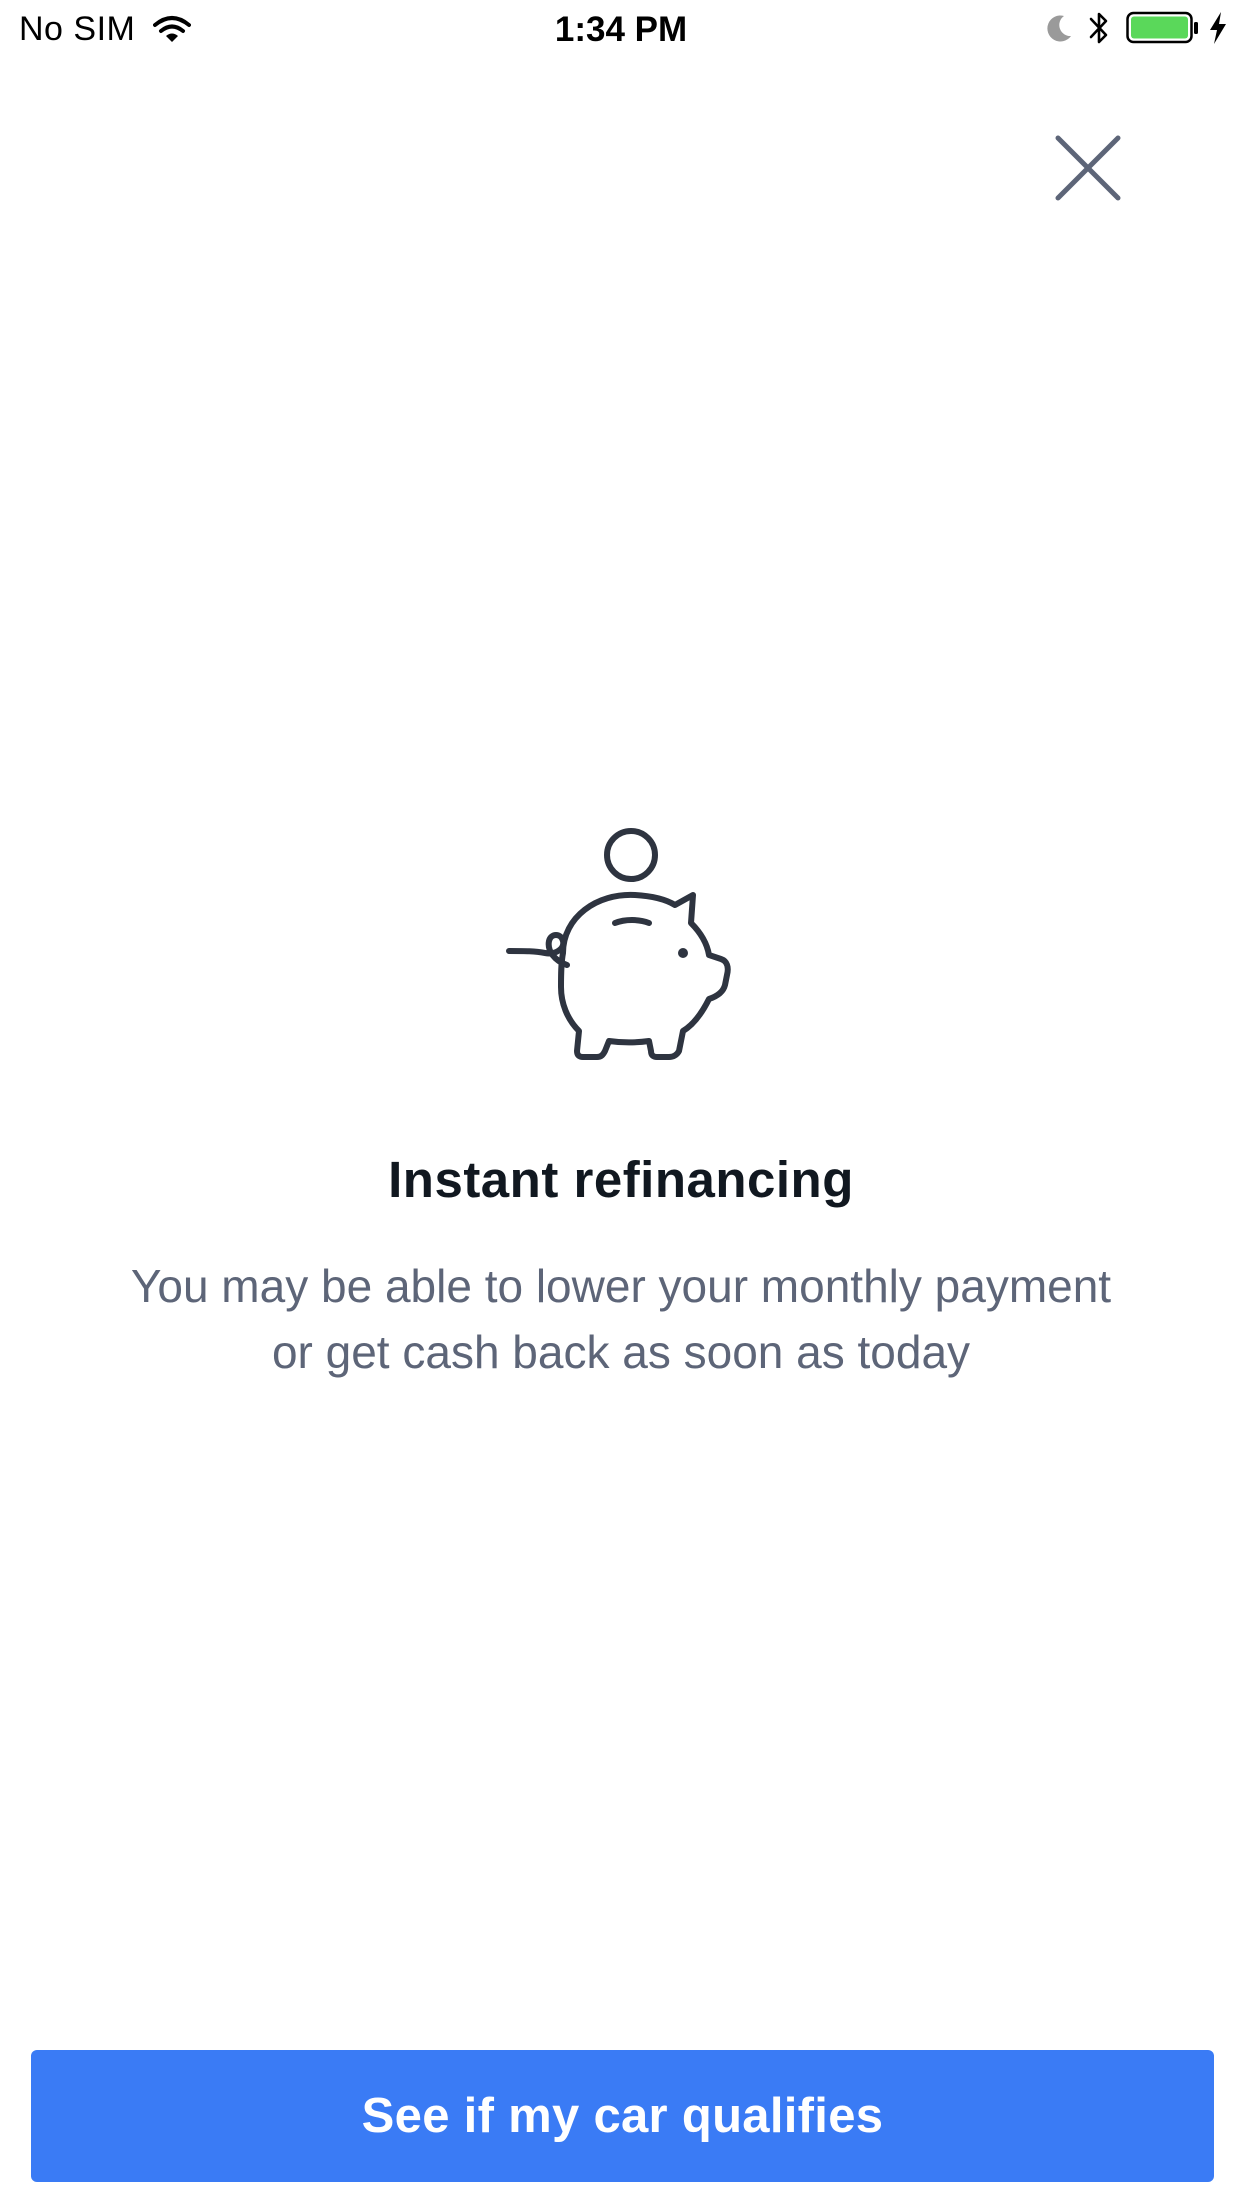 Image resolution: width=1242 pixels, height=2208 pixels. Describe the element at coordinates (621, 1179) in the screenshot. I see `page-title: Instant refinancing` at that location.